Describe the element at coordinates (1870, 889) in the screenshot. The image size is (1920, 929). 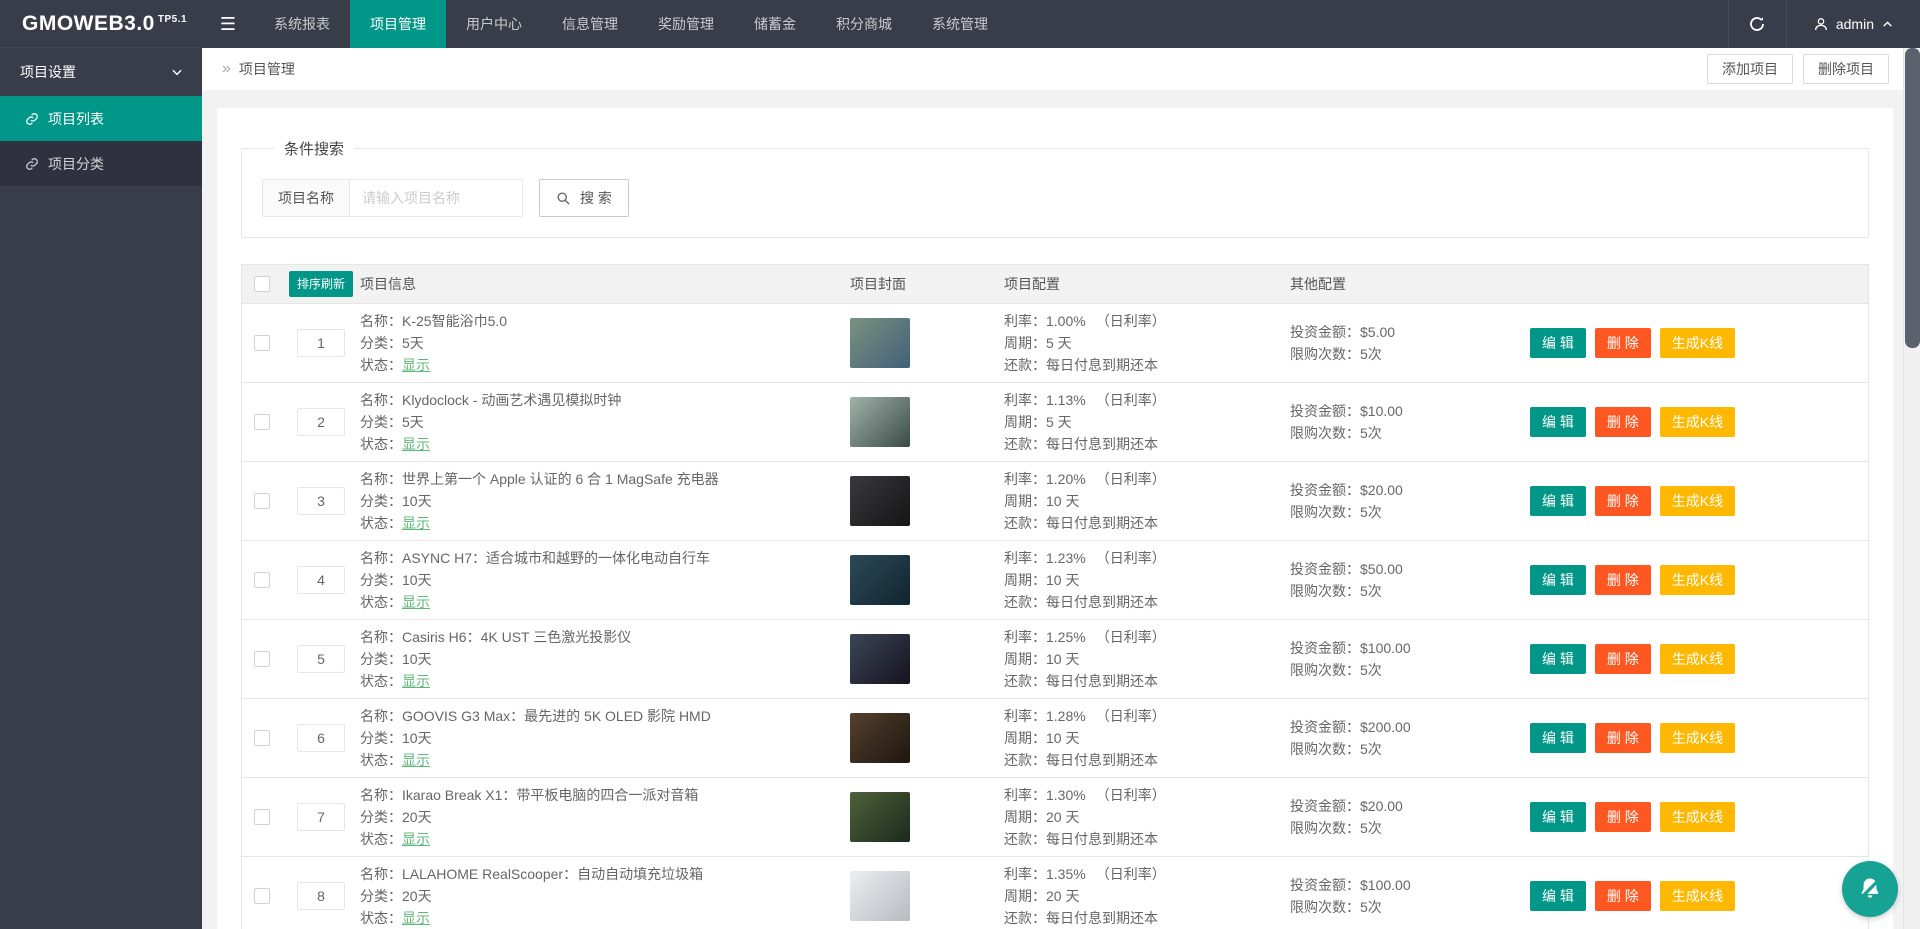
I see `customer-service-button` at that location.